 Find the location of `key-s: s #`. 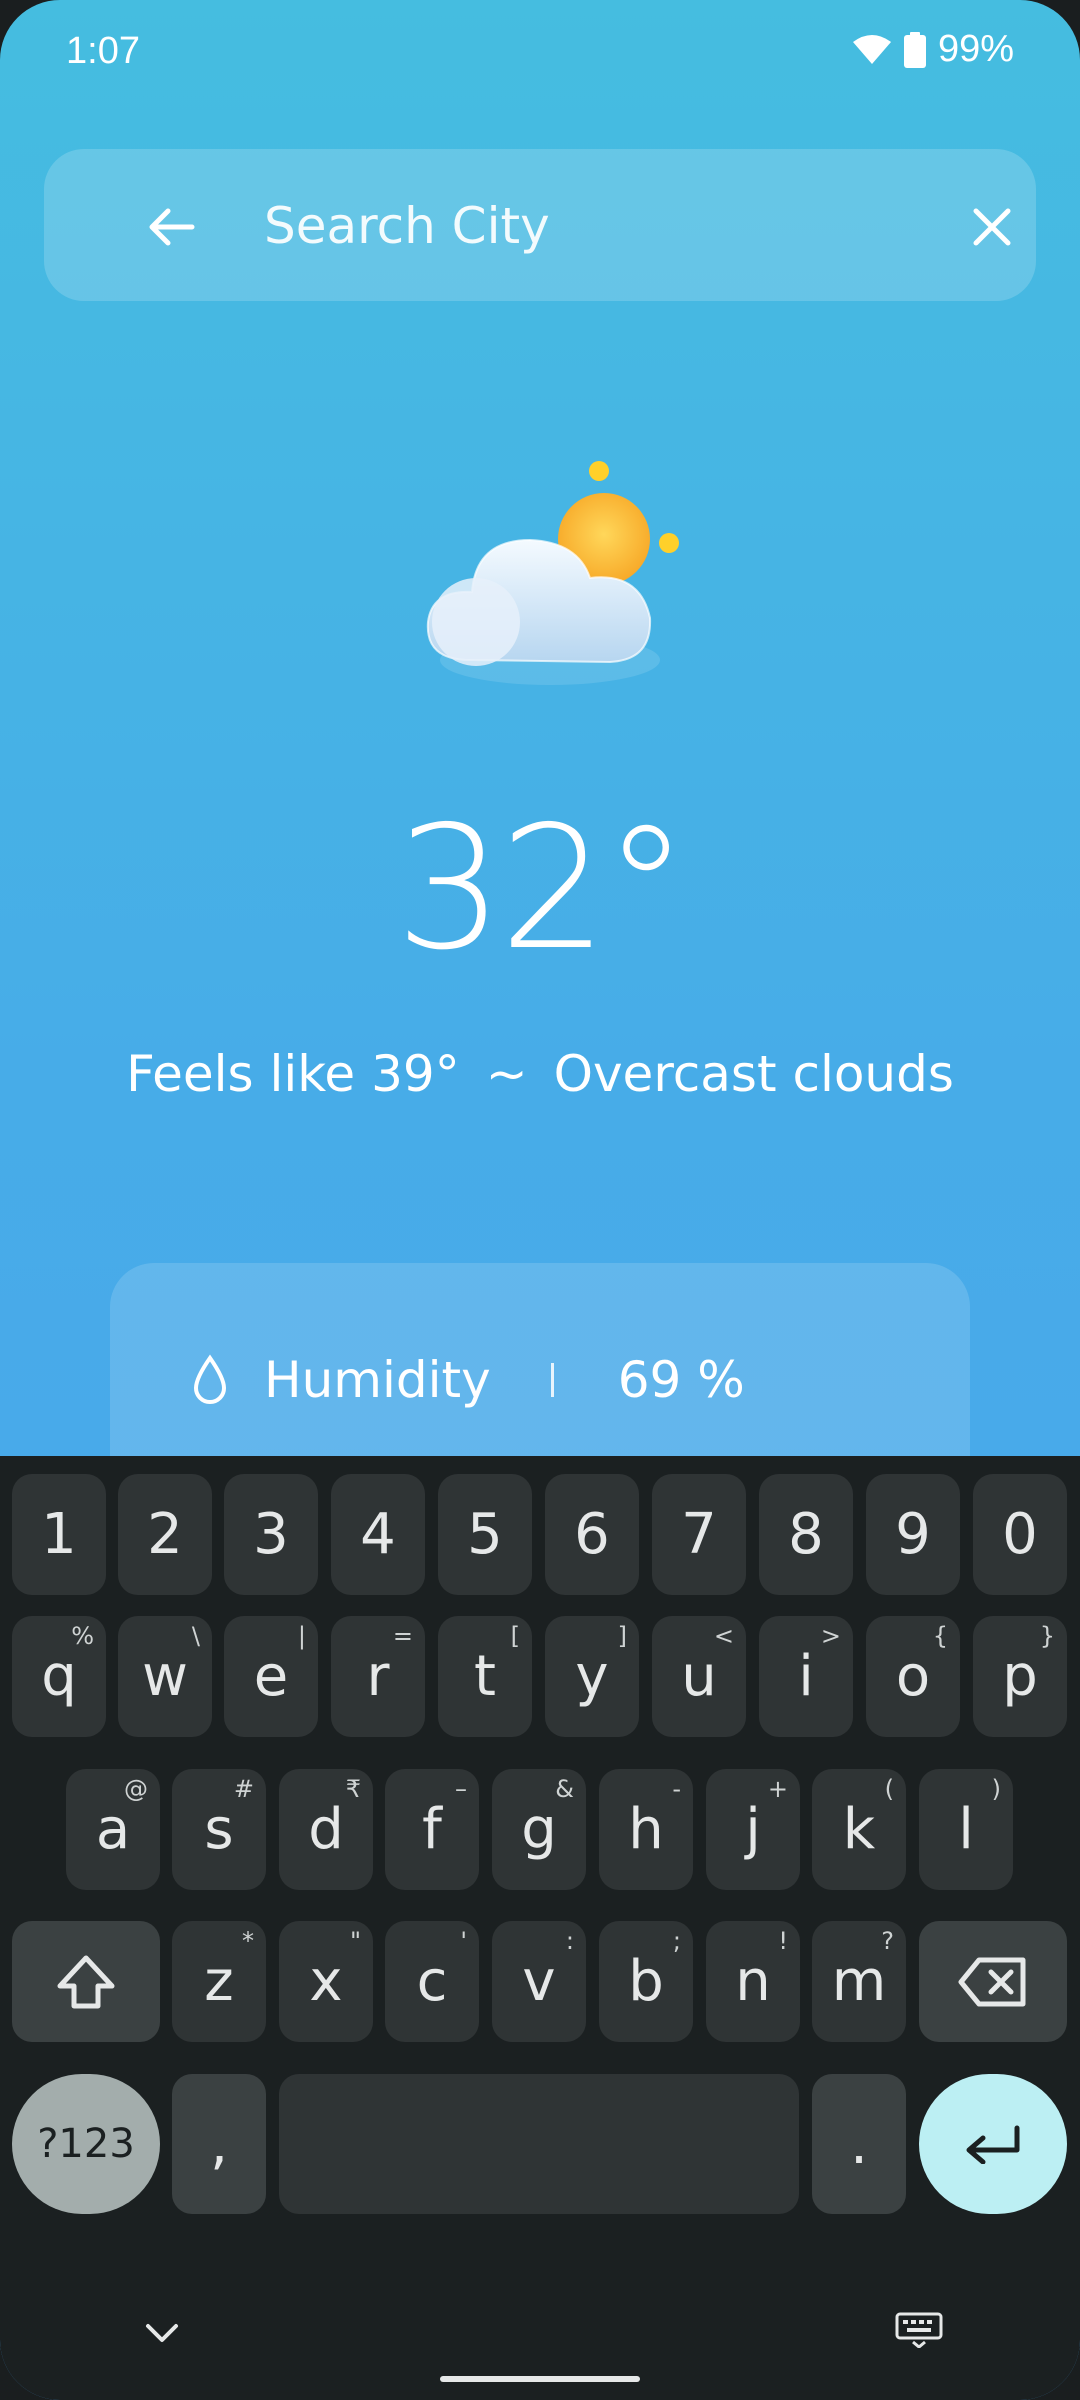

key-s: s # is located at coordinates (219, 1829).